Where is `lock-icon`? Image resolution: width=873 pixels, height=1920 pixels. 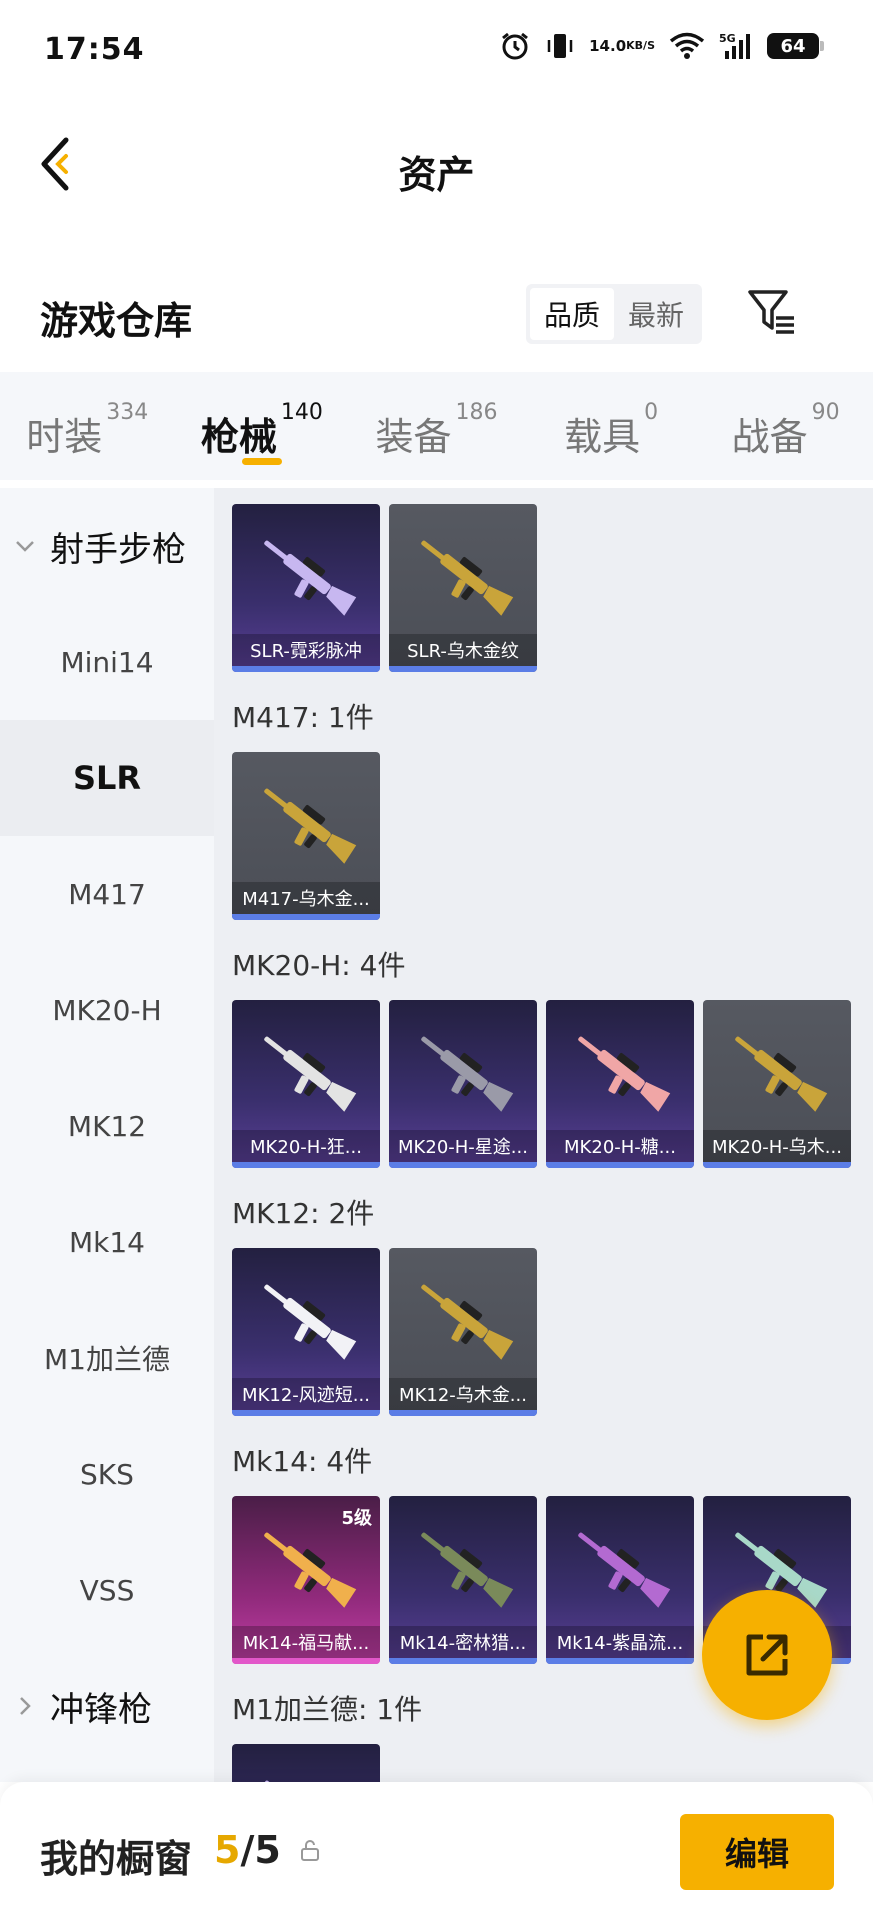 lock-icon is located at coordinates (310, 1850).